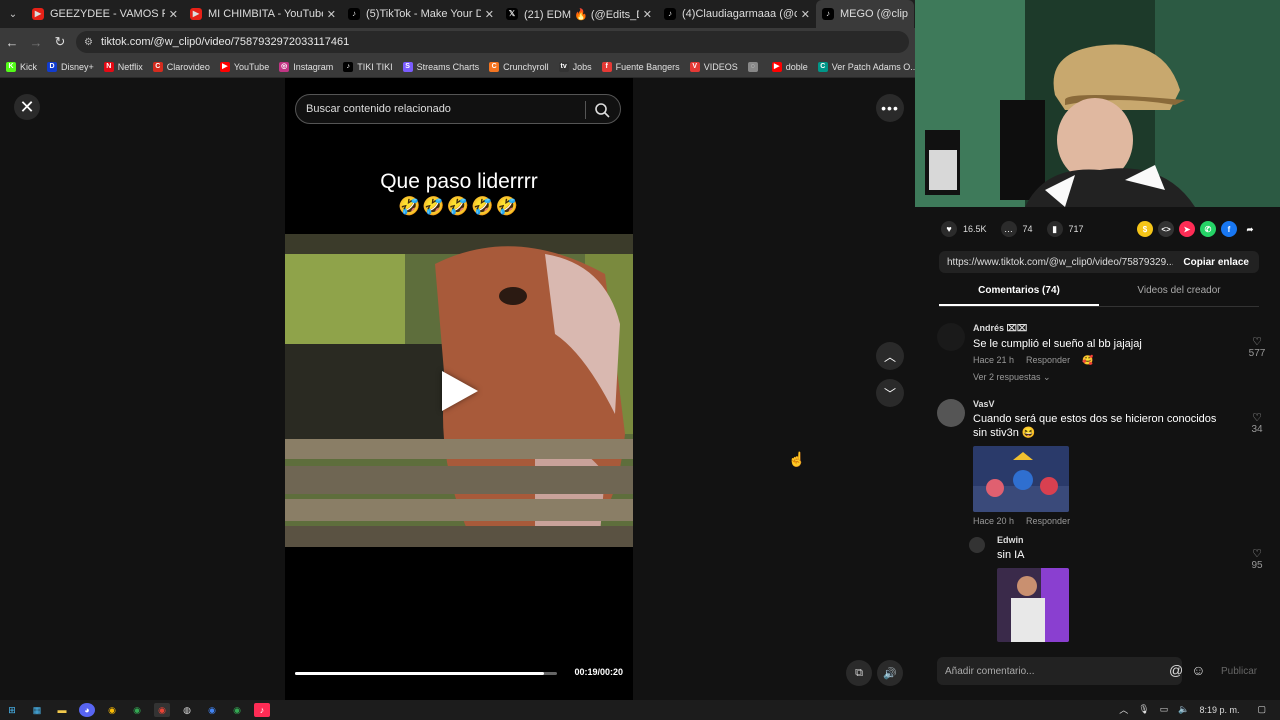  Describe the element at coordinates (789, 66) in the screenshot. I see `bookmark-item: ▶ doble` at that location.